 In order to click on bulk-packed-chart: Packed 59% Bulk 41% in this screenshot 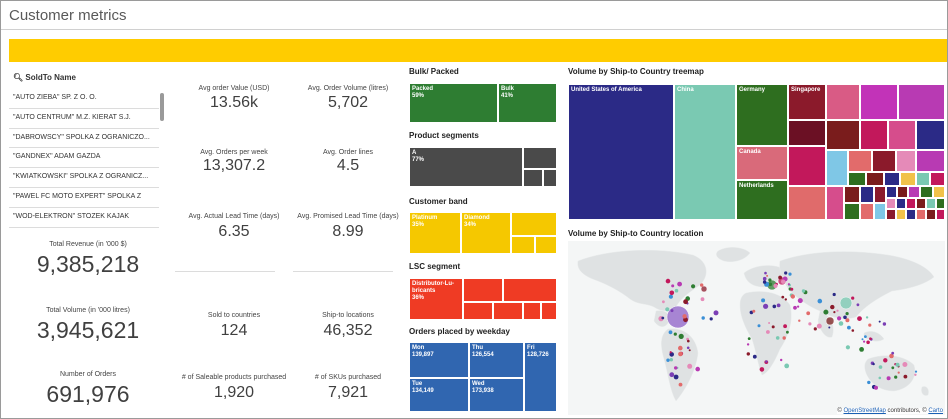, I will do `click(483, 103)`.